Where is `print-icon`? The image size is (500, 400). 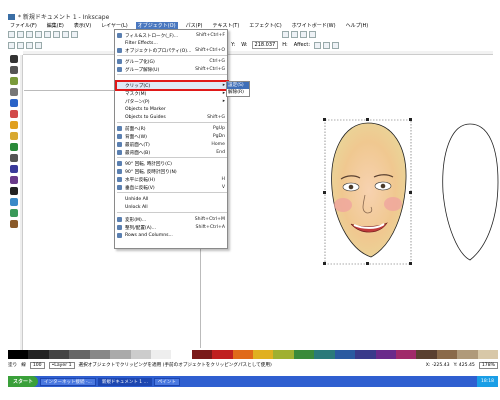
print-icon is located at coordinates (38, 34).